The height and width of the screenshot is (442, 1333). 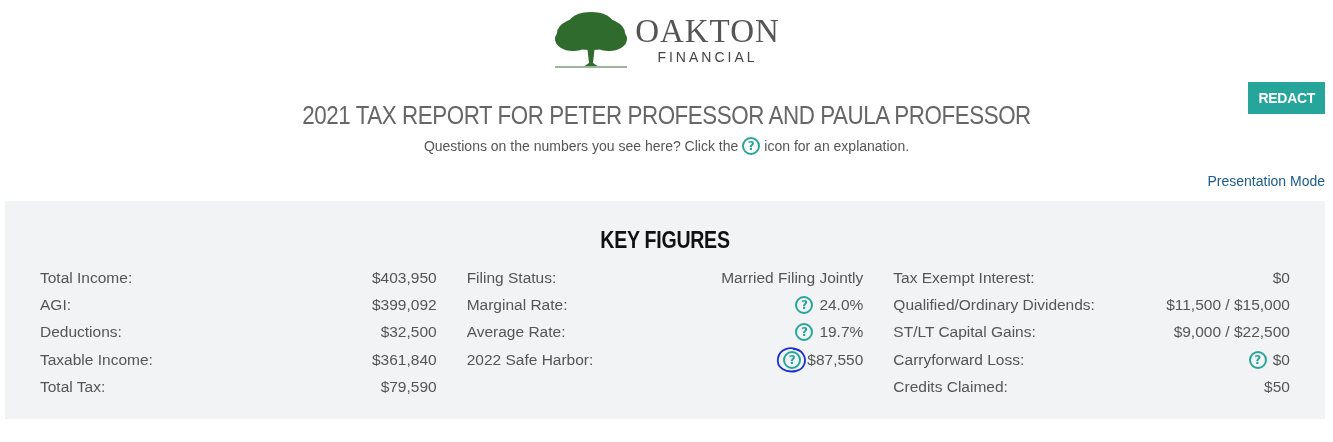 I want to click on figure-value: 24.0%, so click(x=841, y=304).